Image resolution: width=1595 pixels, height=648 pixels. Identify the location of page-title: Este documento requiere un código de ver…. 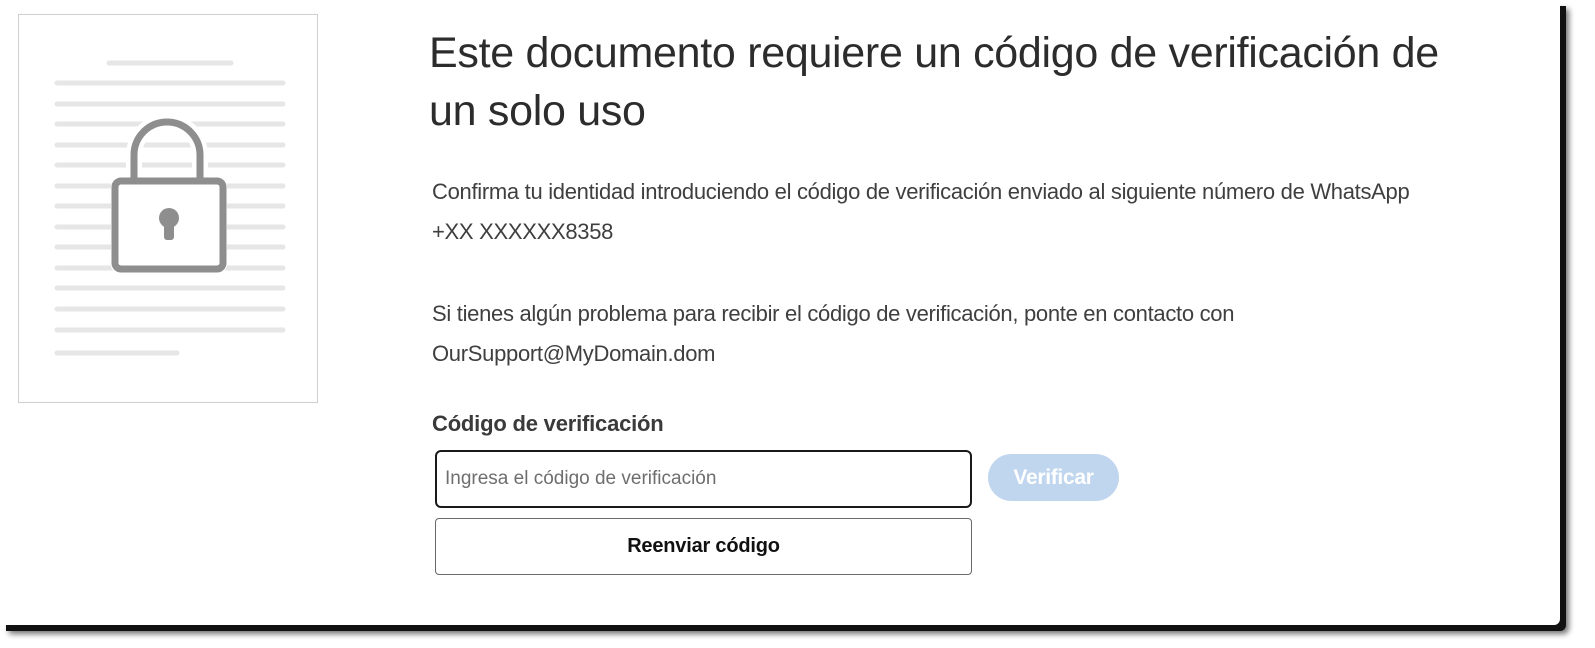
(934, 82).